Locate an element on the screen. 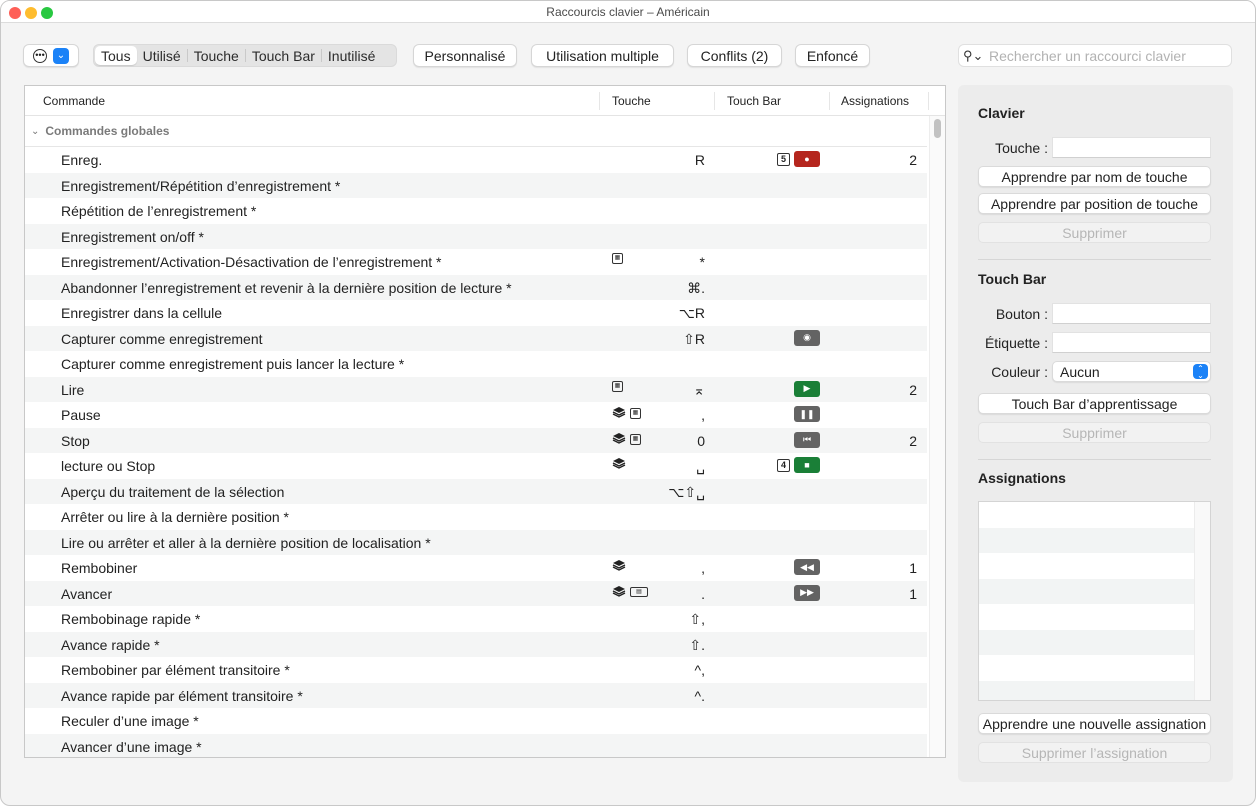  vertical-scrollbar is located at coordinates (937, 436).